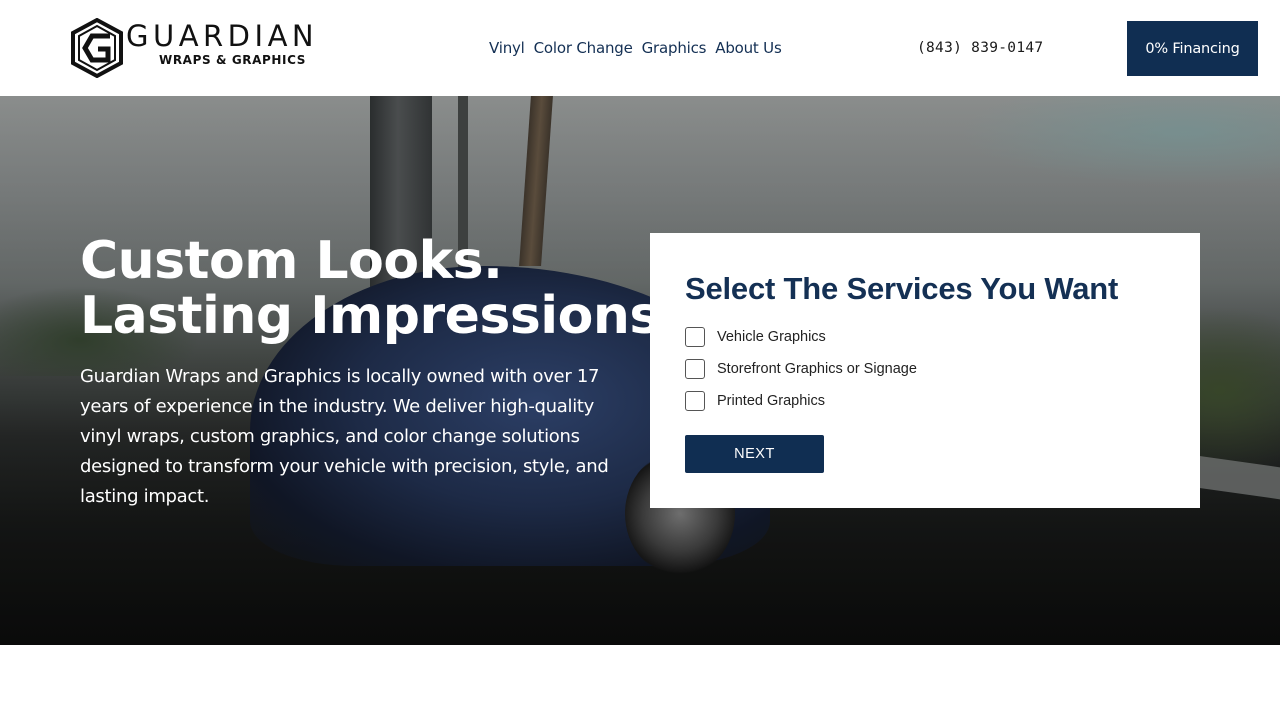  Describe the element at coordinates (232, 60) in the screenshot. I see `brand-tagline: WRAPS & GRAPHICS` at that location.